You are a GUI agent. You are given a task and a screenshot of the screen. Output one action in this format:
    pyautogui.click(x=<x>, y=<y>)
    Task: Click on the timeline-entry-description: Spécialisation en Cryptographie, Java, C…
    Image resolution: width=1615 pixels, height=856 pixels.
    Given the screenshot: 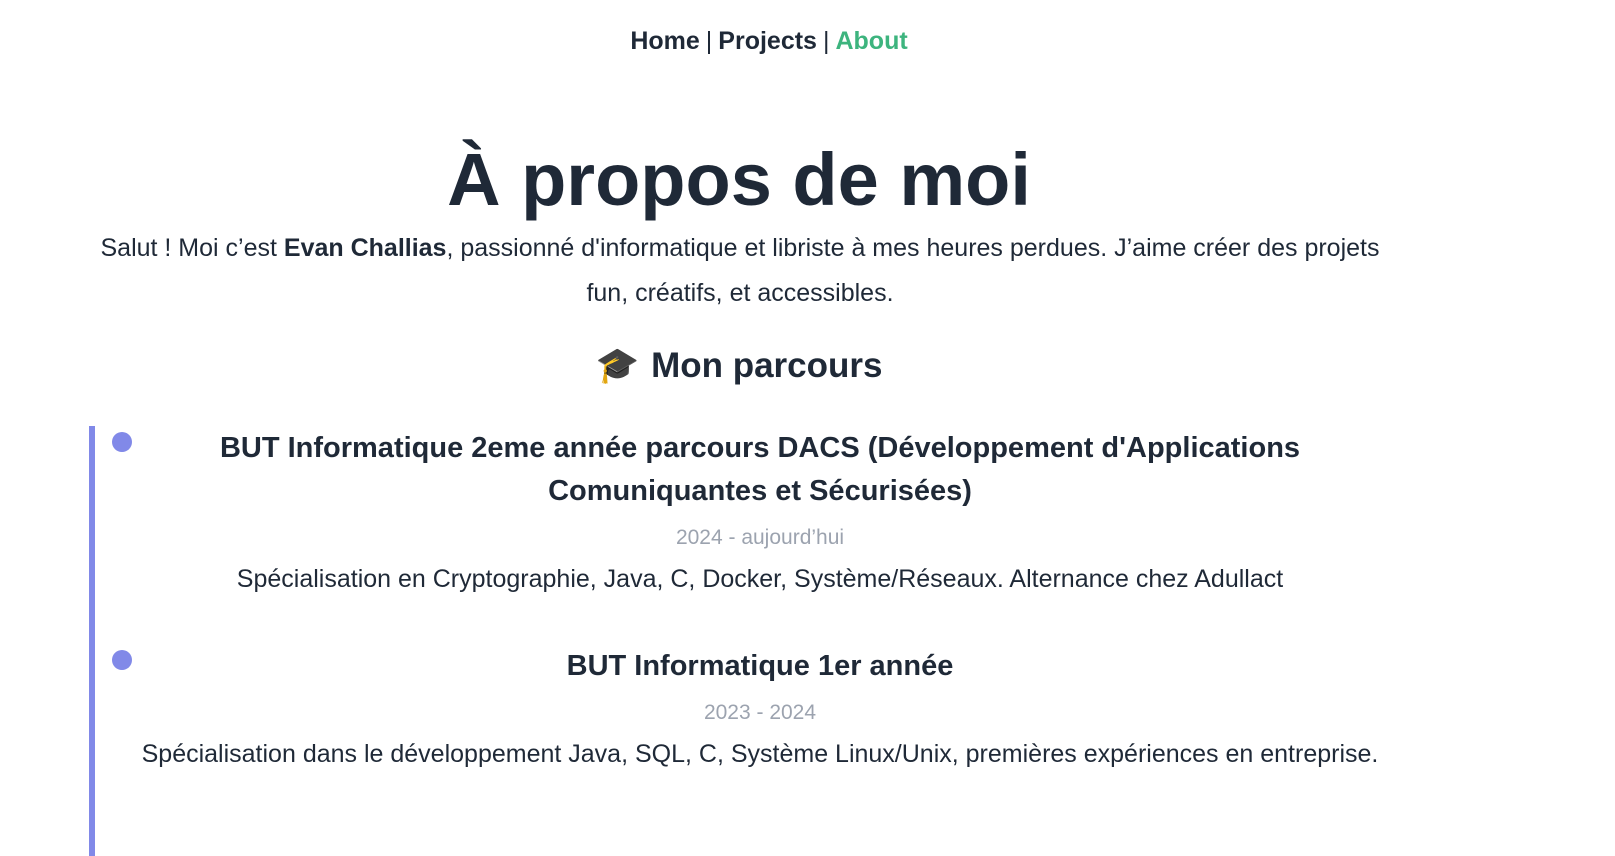 What is the action you would take?
    pyautogui.click(x=760, y=579)
    